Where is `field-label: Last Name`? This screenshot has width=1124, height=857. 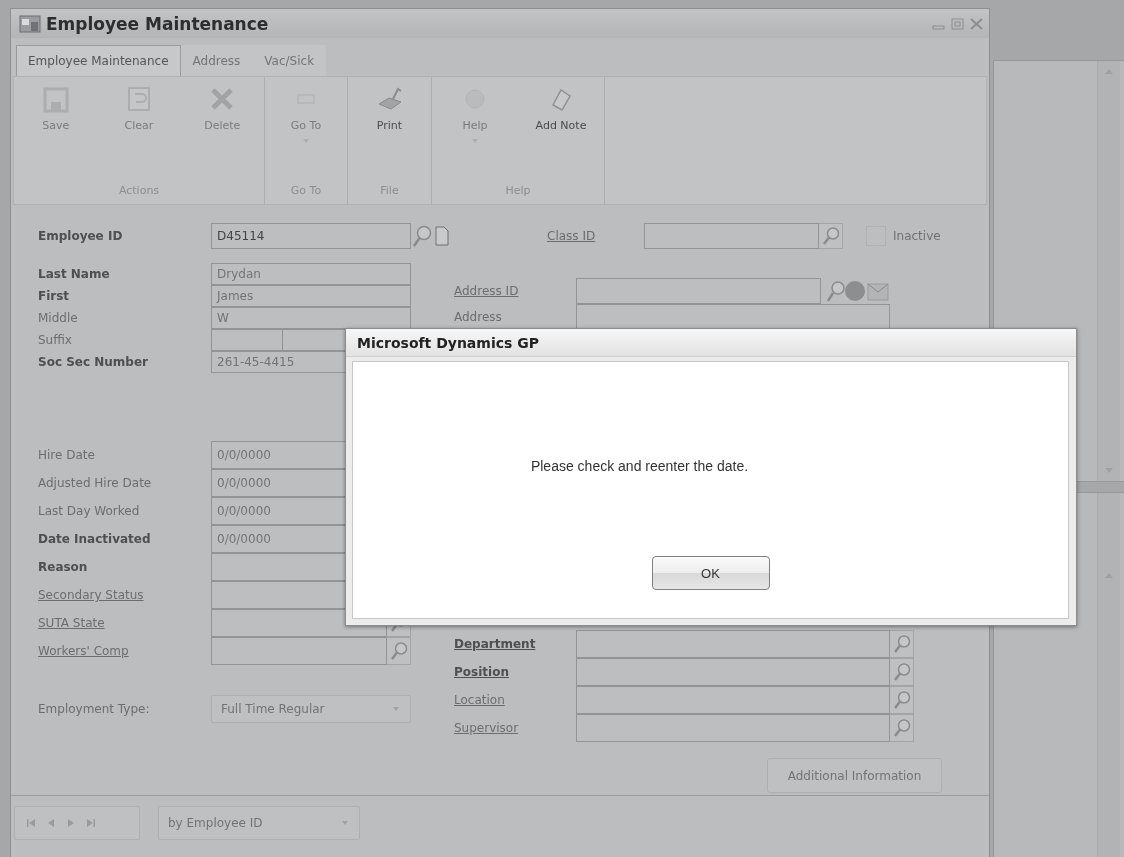 field-label: Last Name is located at coordinates (74, 274).